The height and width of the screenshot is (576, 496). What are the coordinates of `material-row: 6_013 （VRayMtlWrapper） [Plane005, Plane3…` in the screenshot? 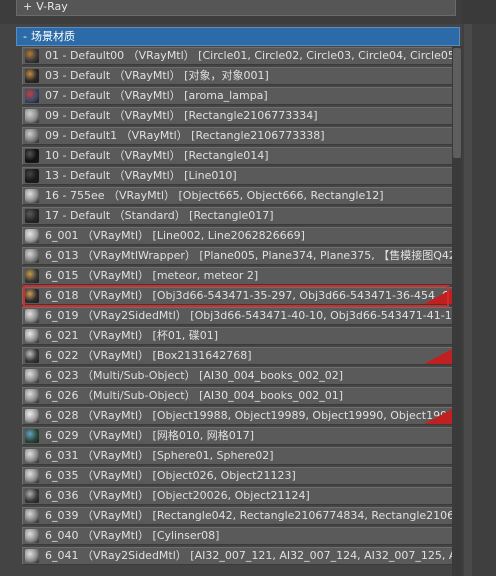 It's located at (237, 256).